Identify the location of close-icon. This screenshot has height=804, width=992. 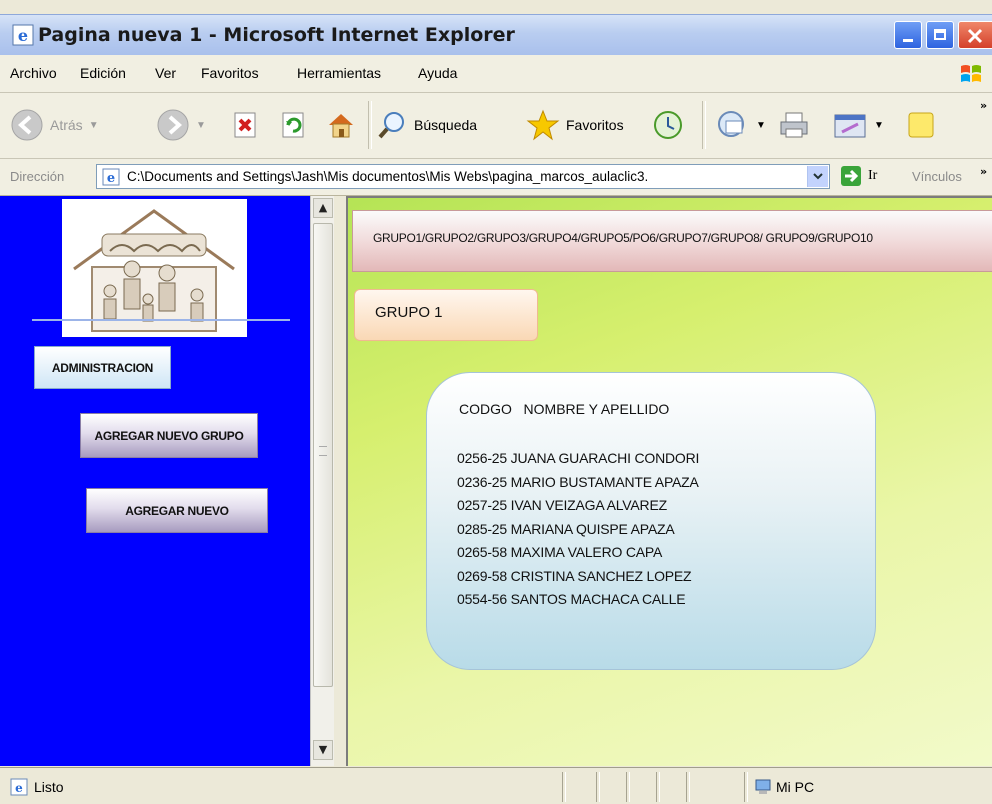
(975, 36).